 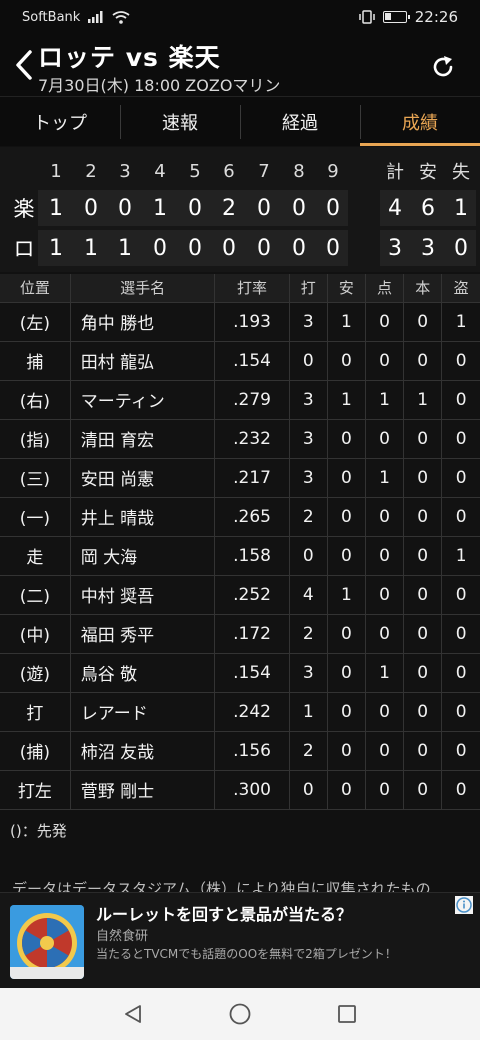 I want to click on cell-batting-avg: .158, so click(x=252, y=556).